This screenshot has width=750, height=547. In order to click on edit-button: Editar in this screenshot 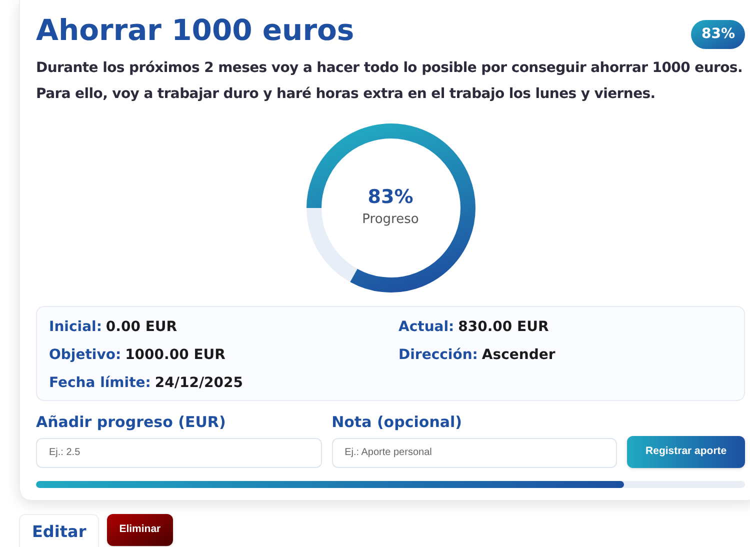, I will do `click(59, 530)`.